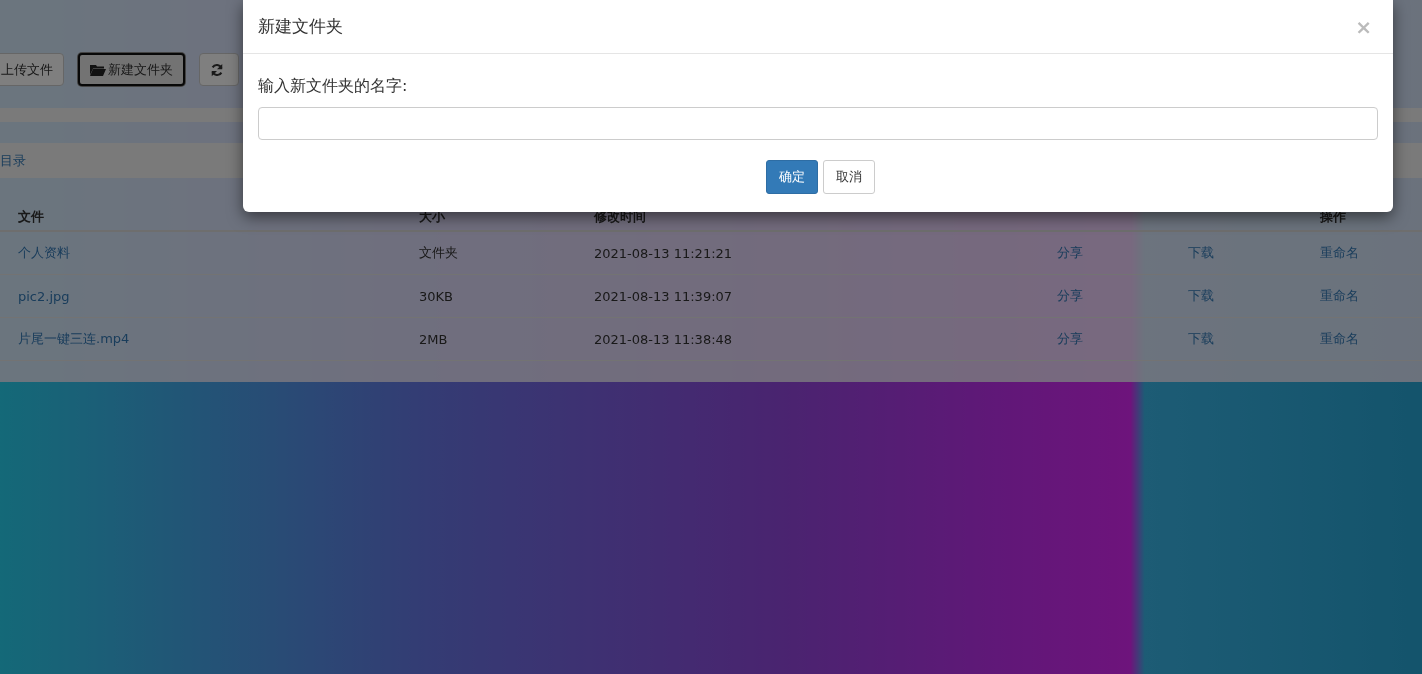 The height and width of the screenshot is (674, 1422). I want to click on file-link: pic2.jpg, so click(218, 296).